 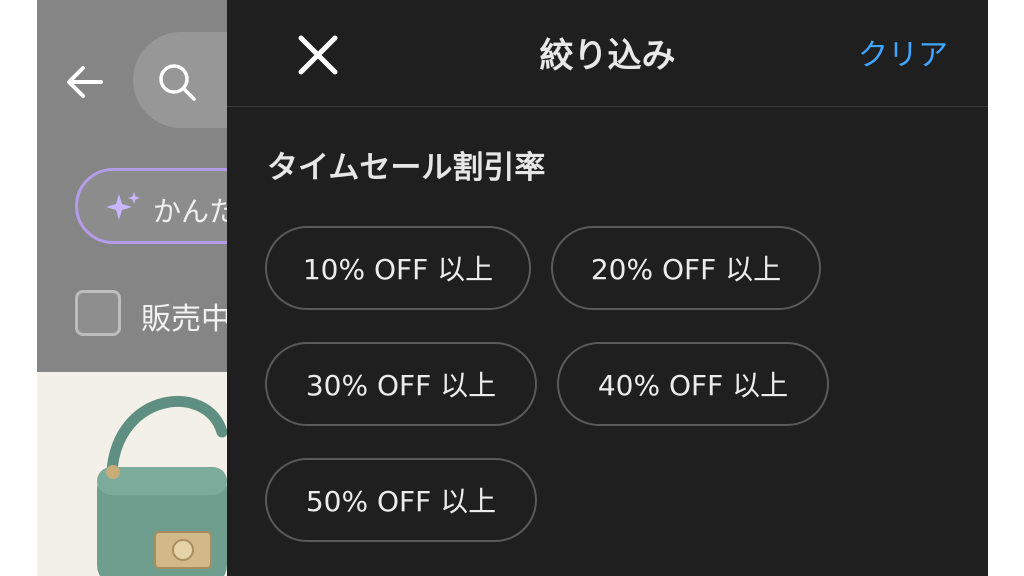 What do you see at coordinates (903, 52) in the screenshot?
I see `clear-button: クリア` at bounding box center [903, 52].